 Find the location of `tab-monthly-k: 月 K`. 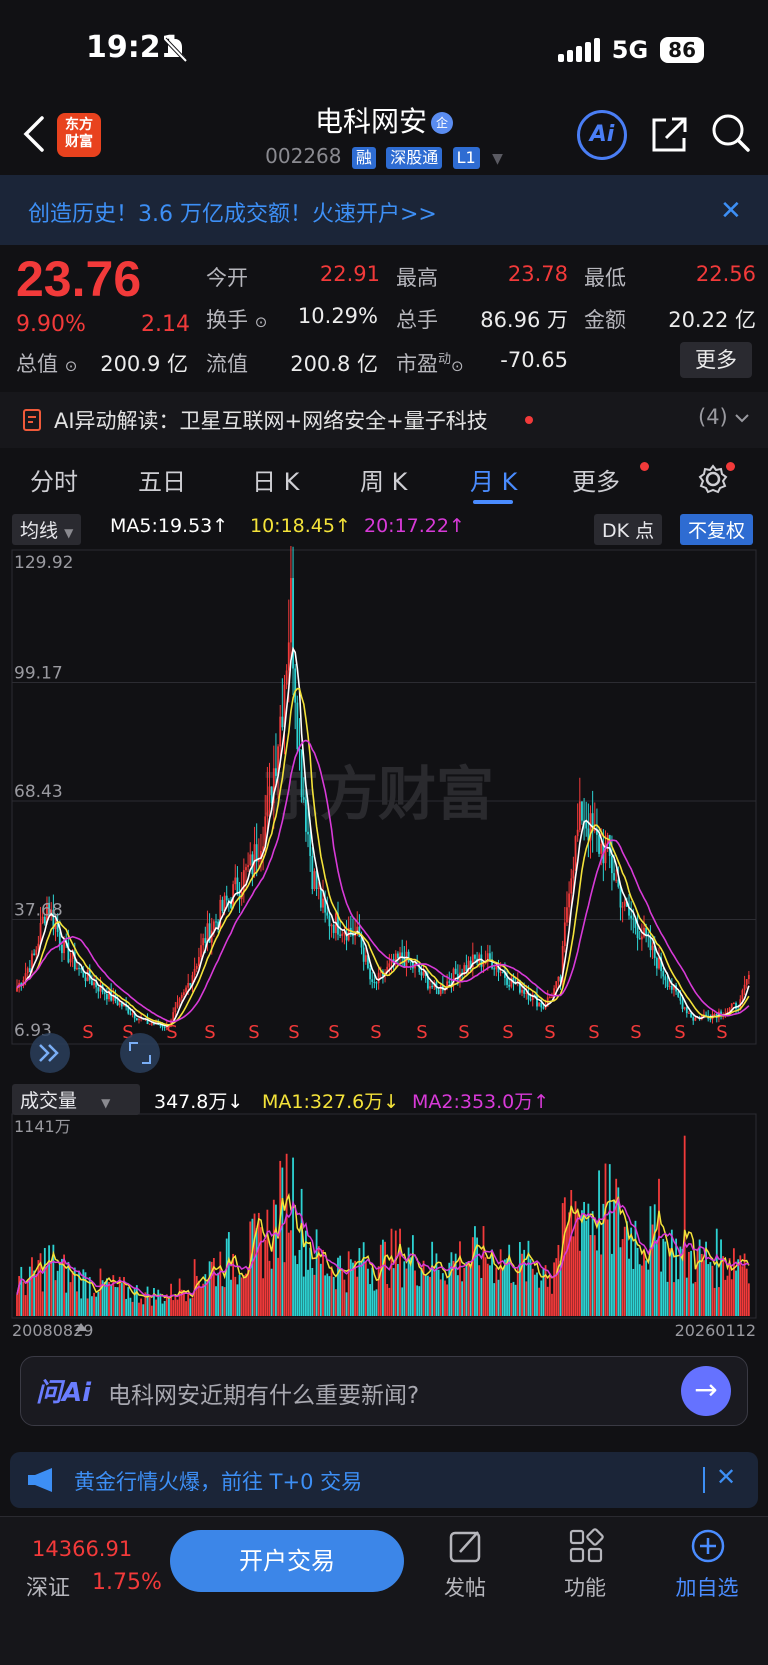

tab-monthly-k: 月 K is located at coordinates (493, 479).